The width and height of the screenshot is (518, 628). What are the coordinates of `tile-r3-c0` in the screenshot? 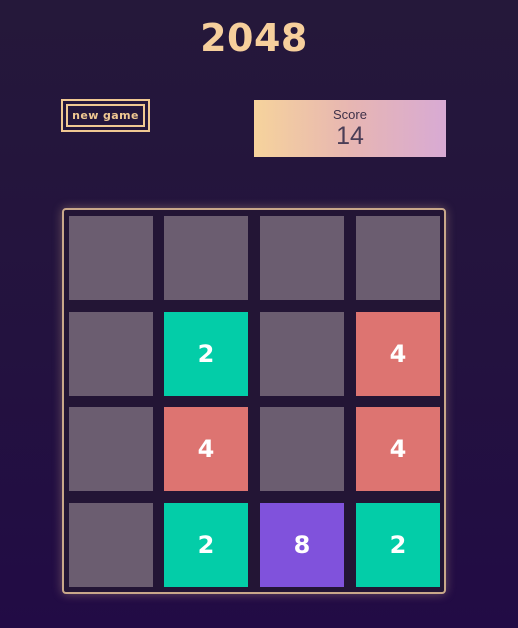 It's located at (111, 545).